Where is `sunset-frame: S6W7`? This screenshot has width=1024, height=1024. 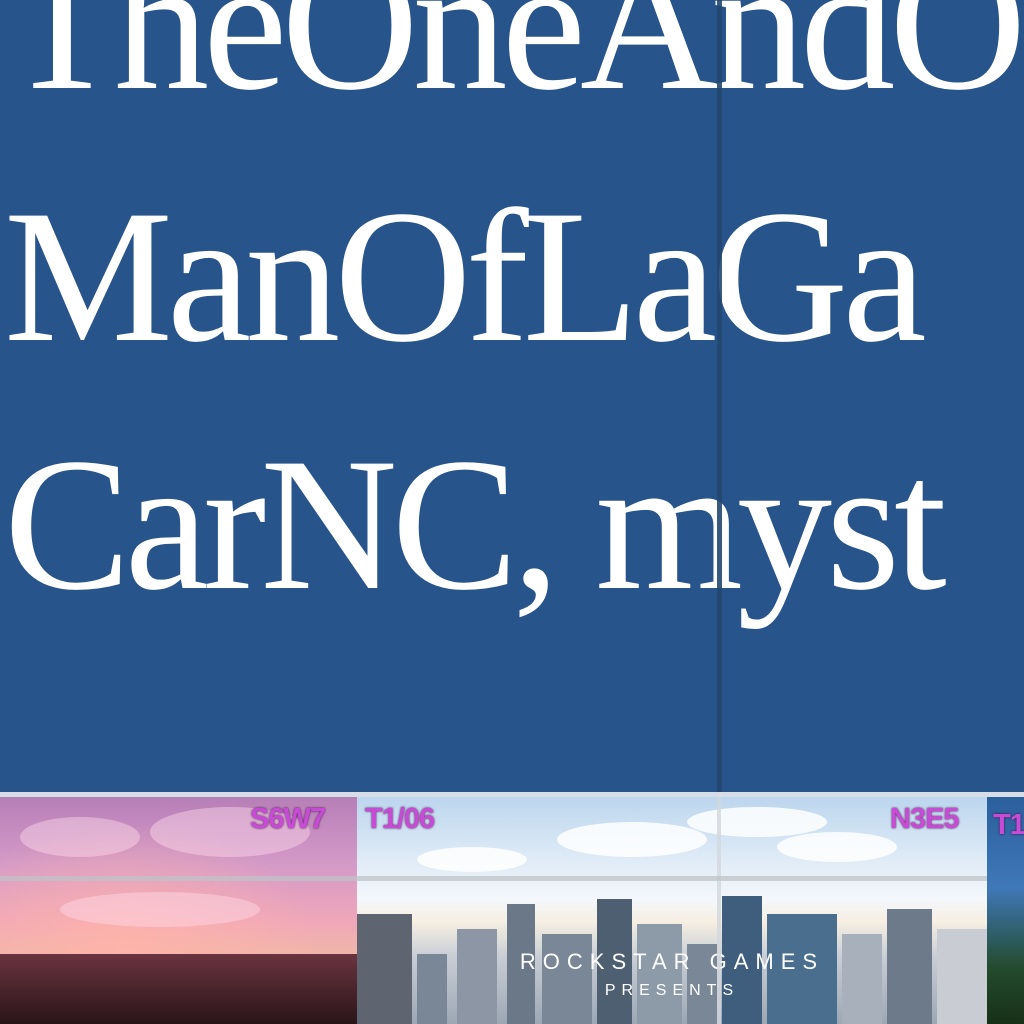
sunset-frame: S6W7 is located at coordinates (178, 910).